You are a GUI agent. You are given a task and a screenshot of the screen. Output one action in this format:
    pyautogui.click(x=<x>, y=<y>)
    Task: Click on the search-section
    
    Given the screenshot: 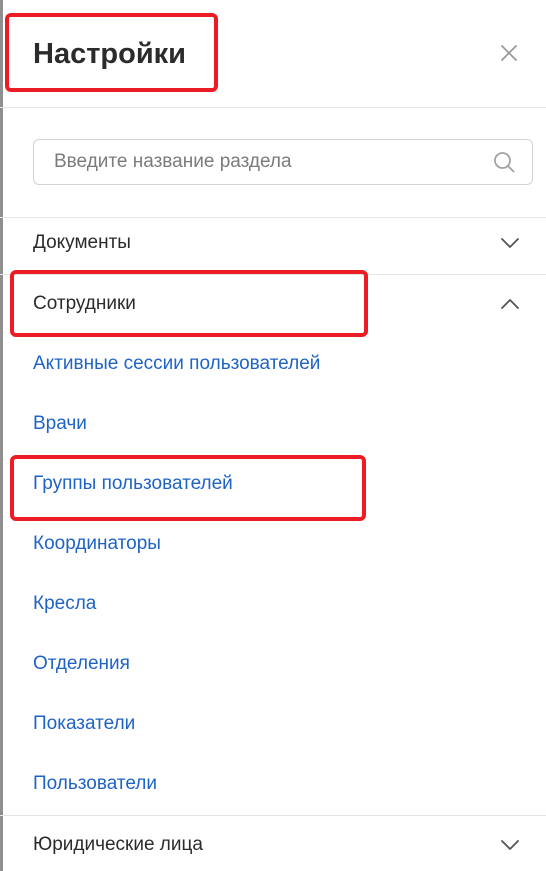 What is the action you would take?
    pyautogui.click(x=273, y=163)
    